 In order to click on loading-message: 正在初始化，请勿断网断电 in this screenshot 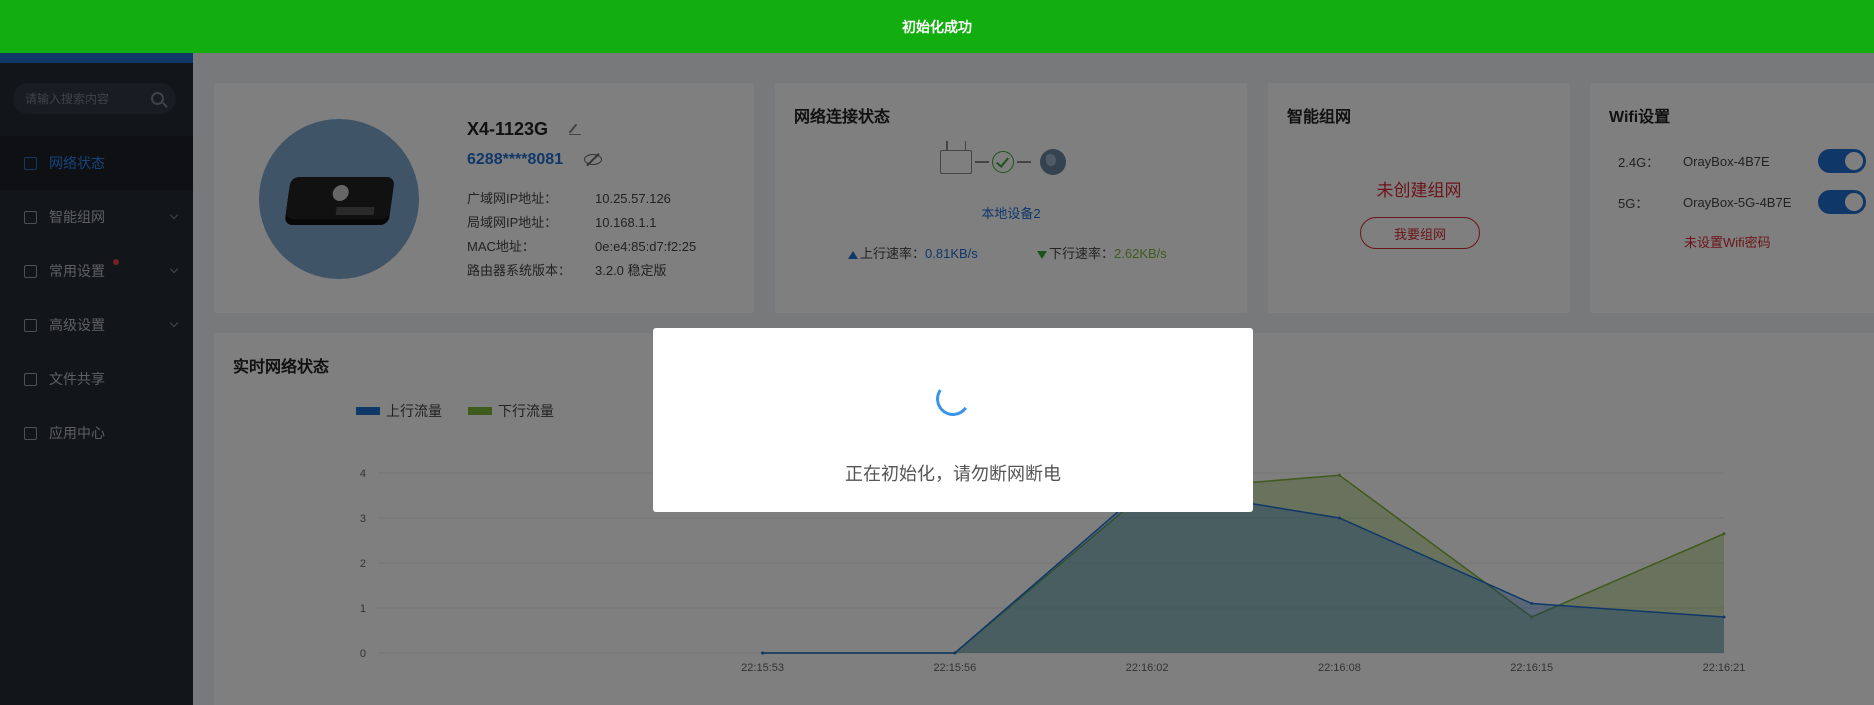, I will do `click(953, 474)`.